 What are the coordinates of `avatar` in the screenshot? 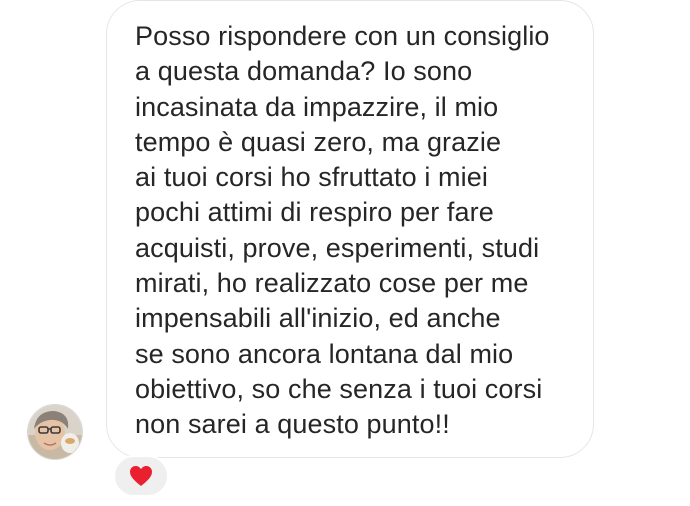 It's located at (55, 432).